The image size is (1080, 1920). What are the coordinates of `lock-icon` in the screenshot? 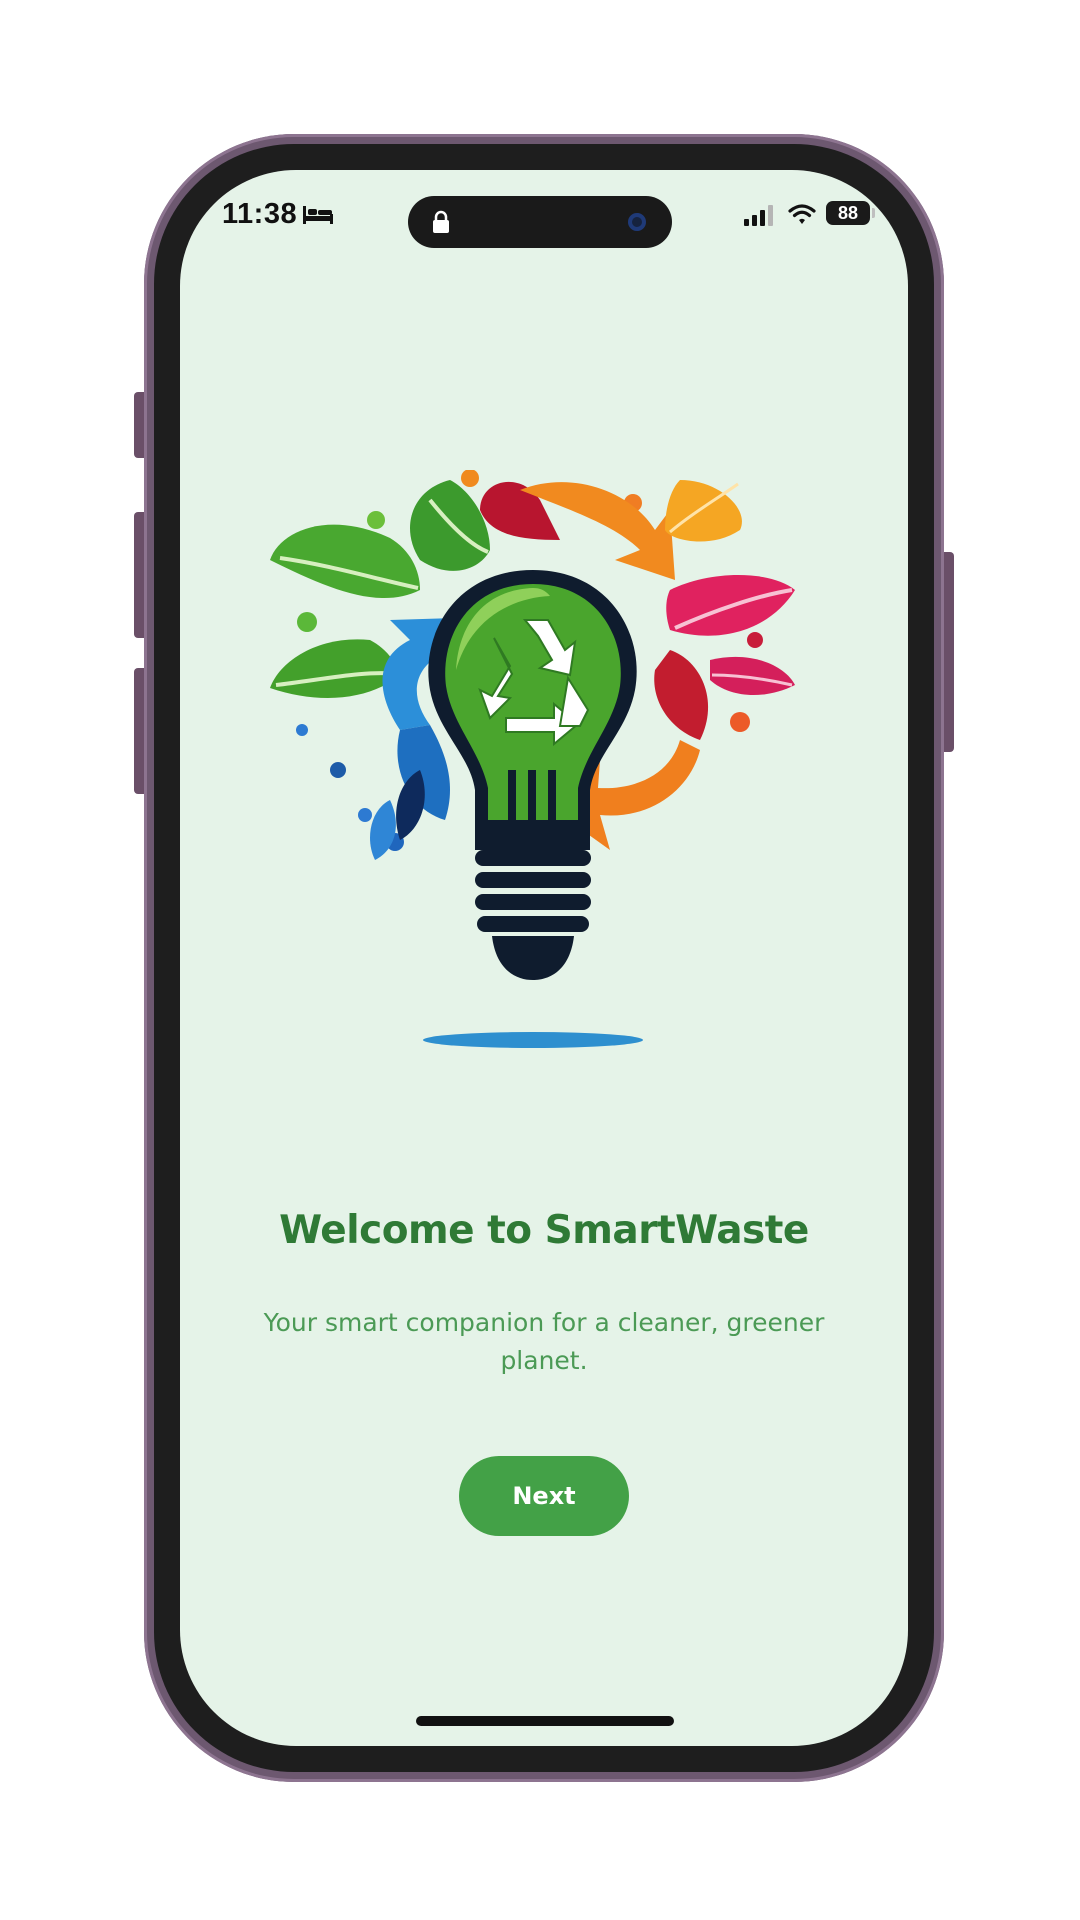 It's located at (441, 221).